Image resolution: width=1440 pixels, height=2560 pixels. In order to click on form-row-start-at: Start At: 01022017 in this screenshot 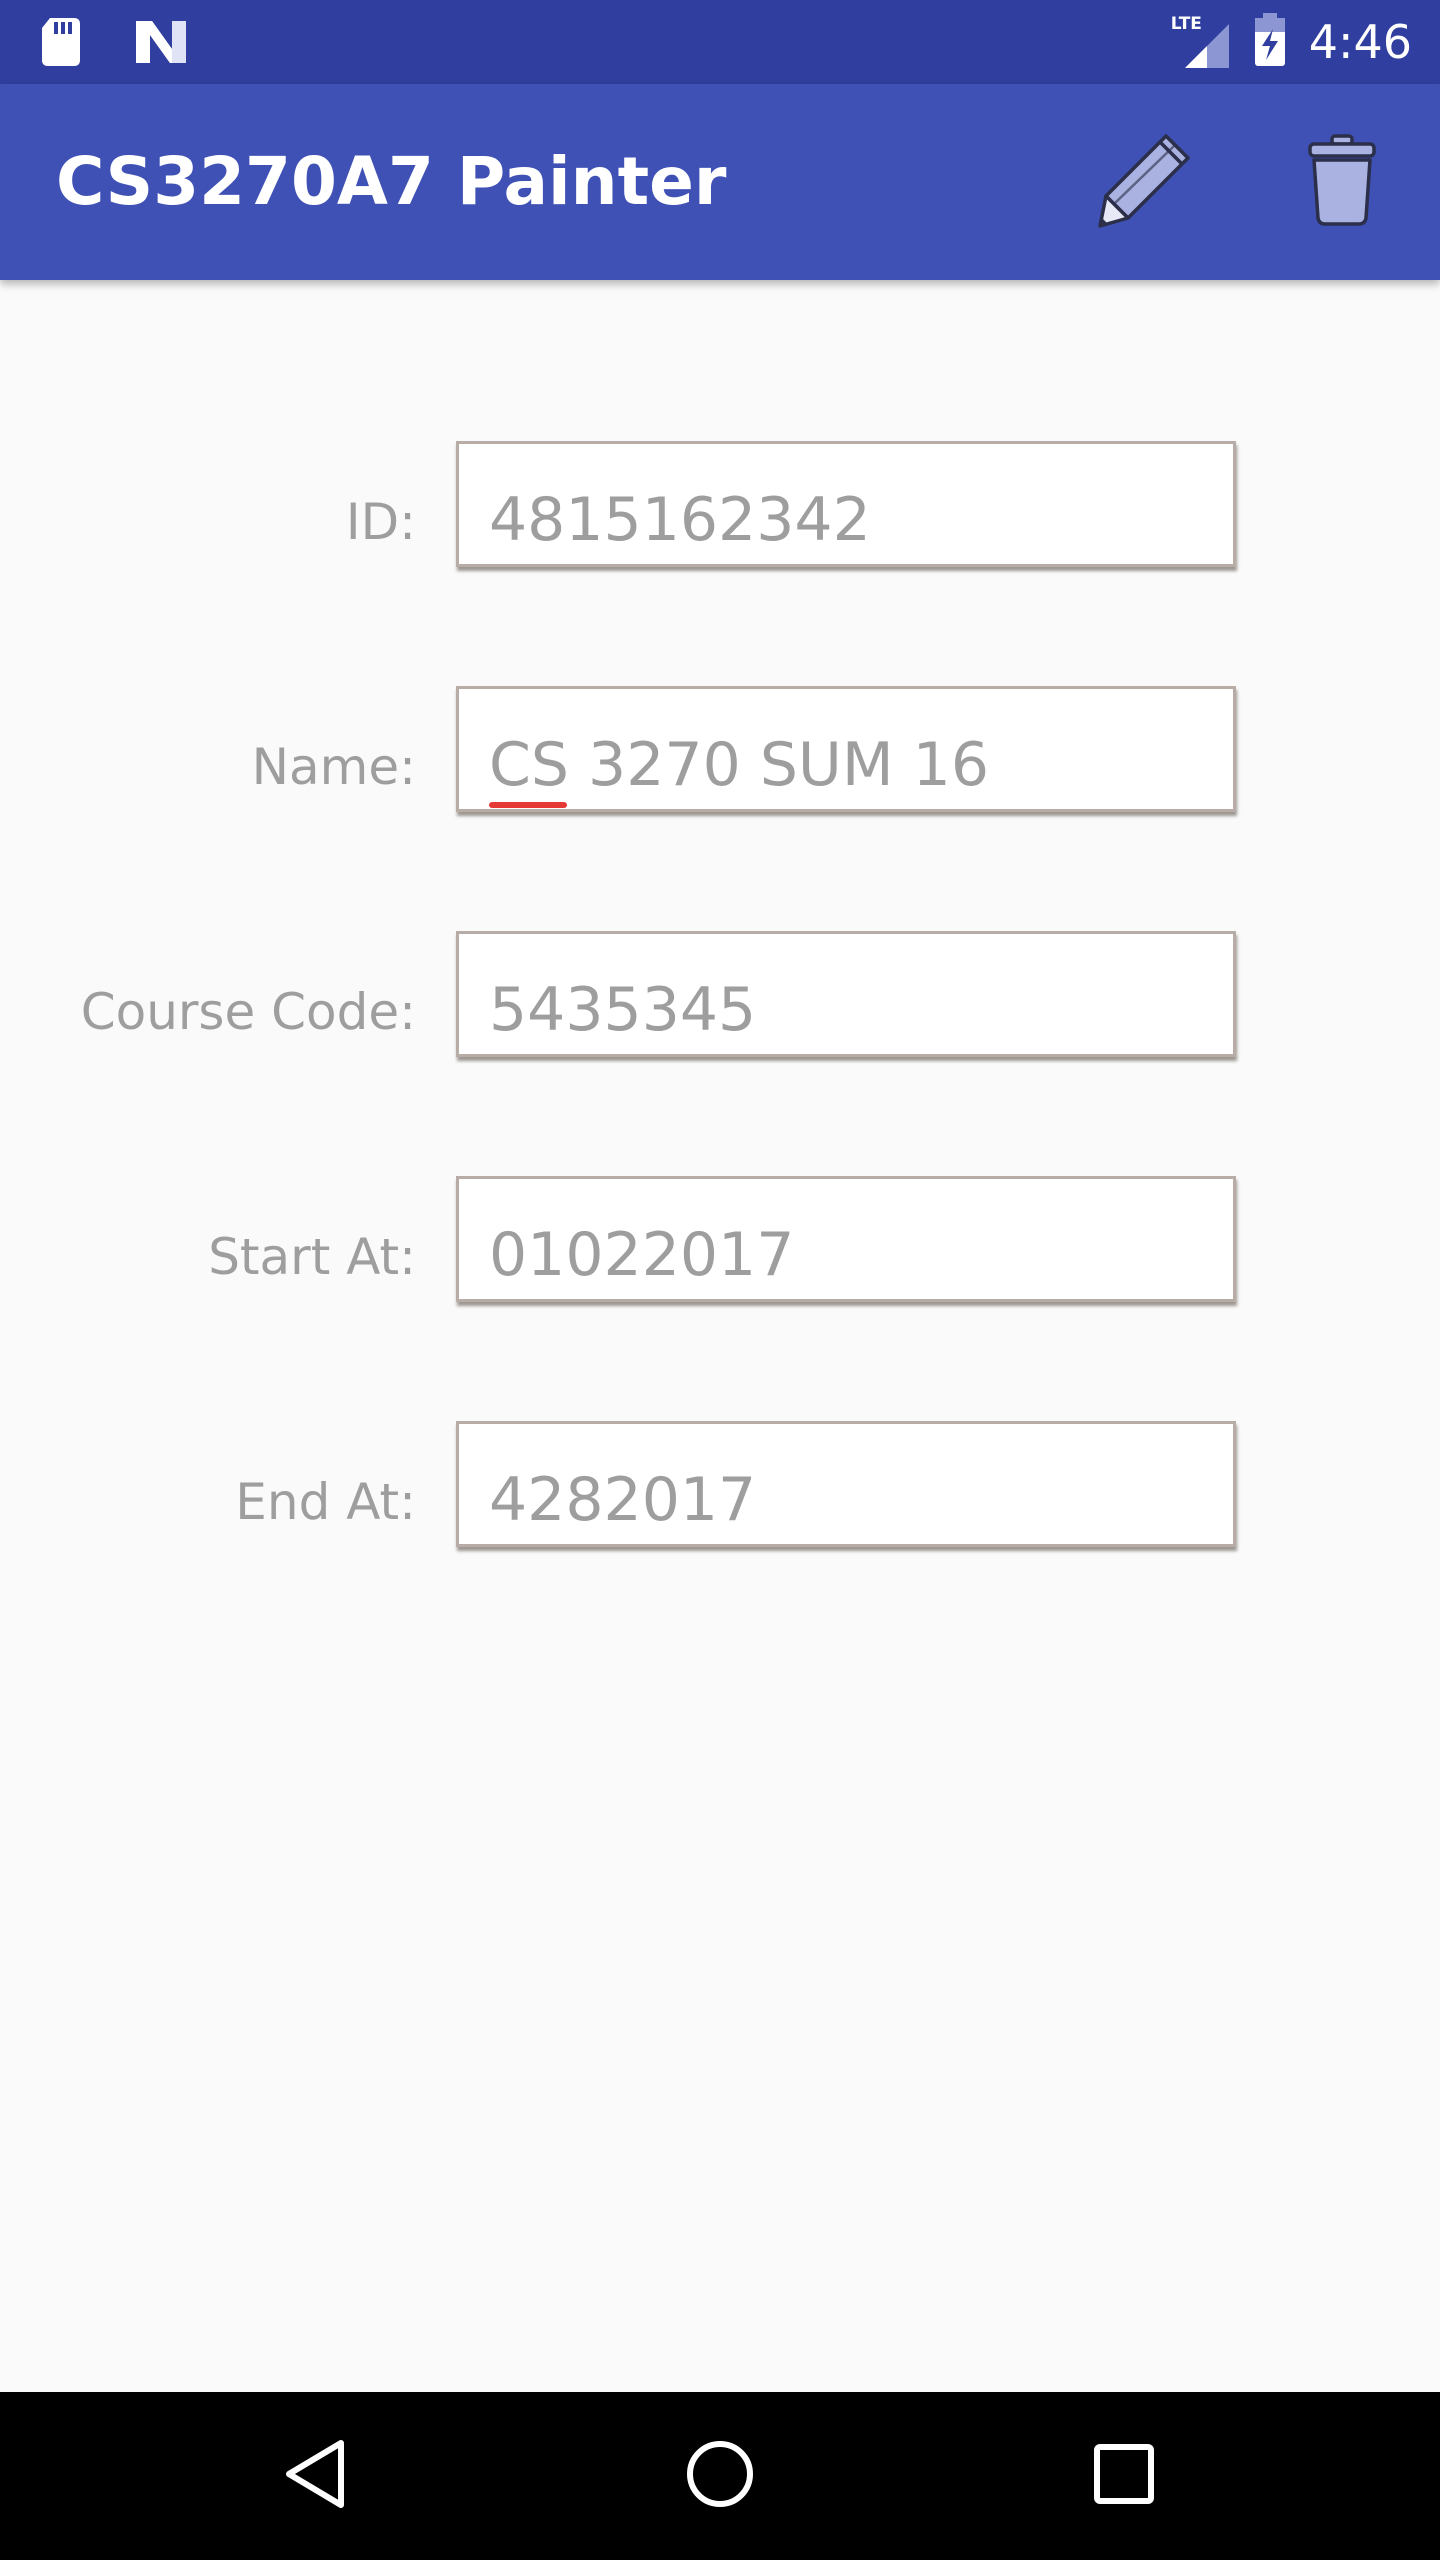, I will do `click(720, 1242)`.